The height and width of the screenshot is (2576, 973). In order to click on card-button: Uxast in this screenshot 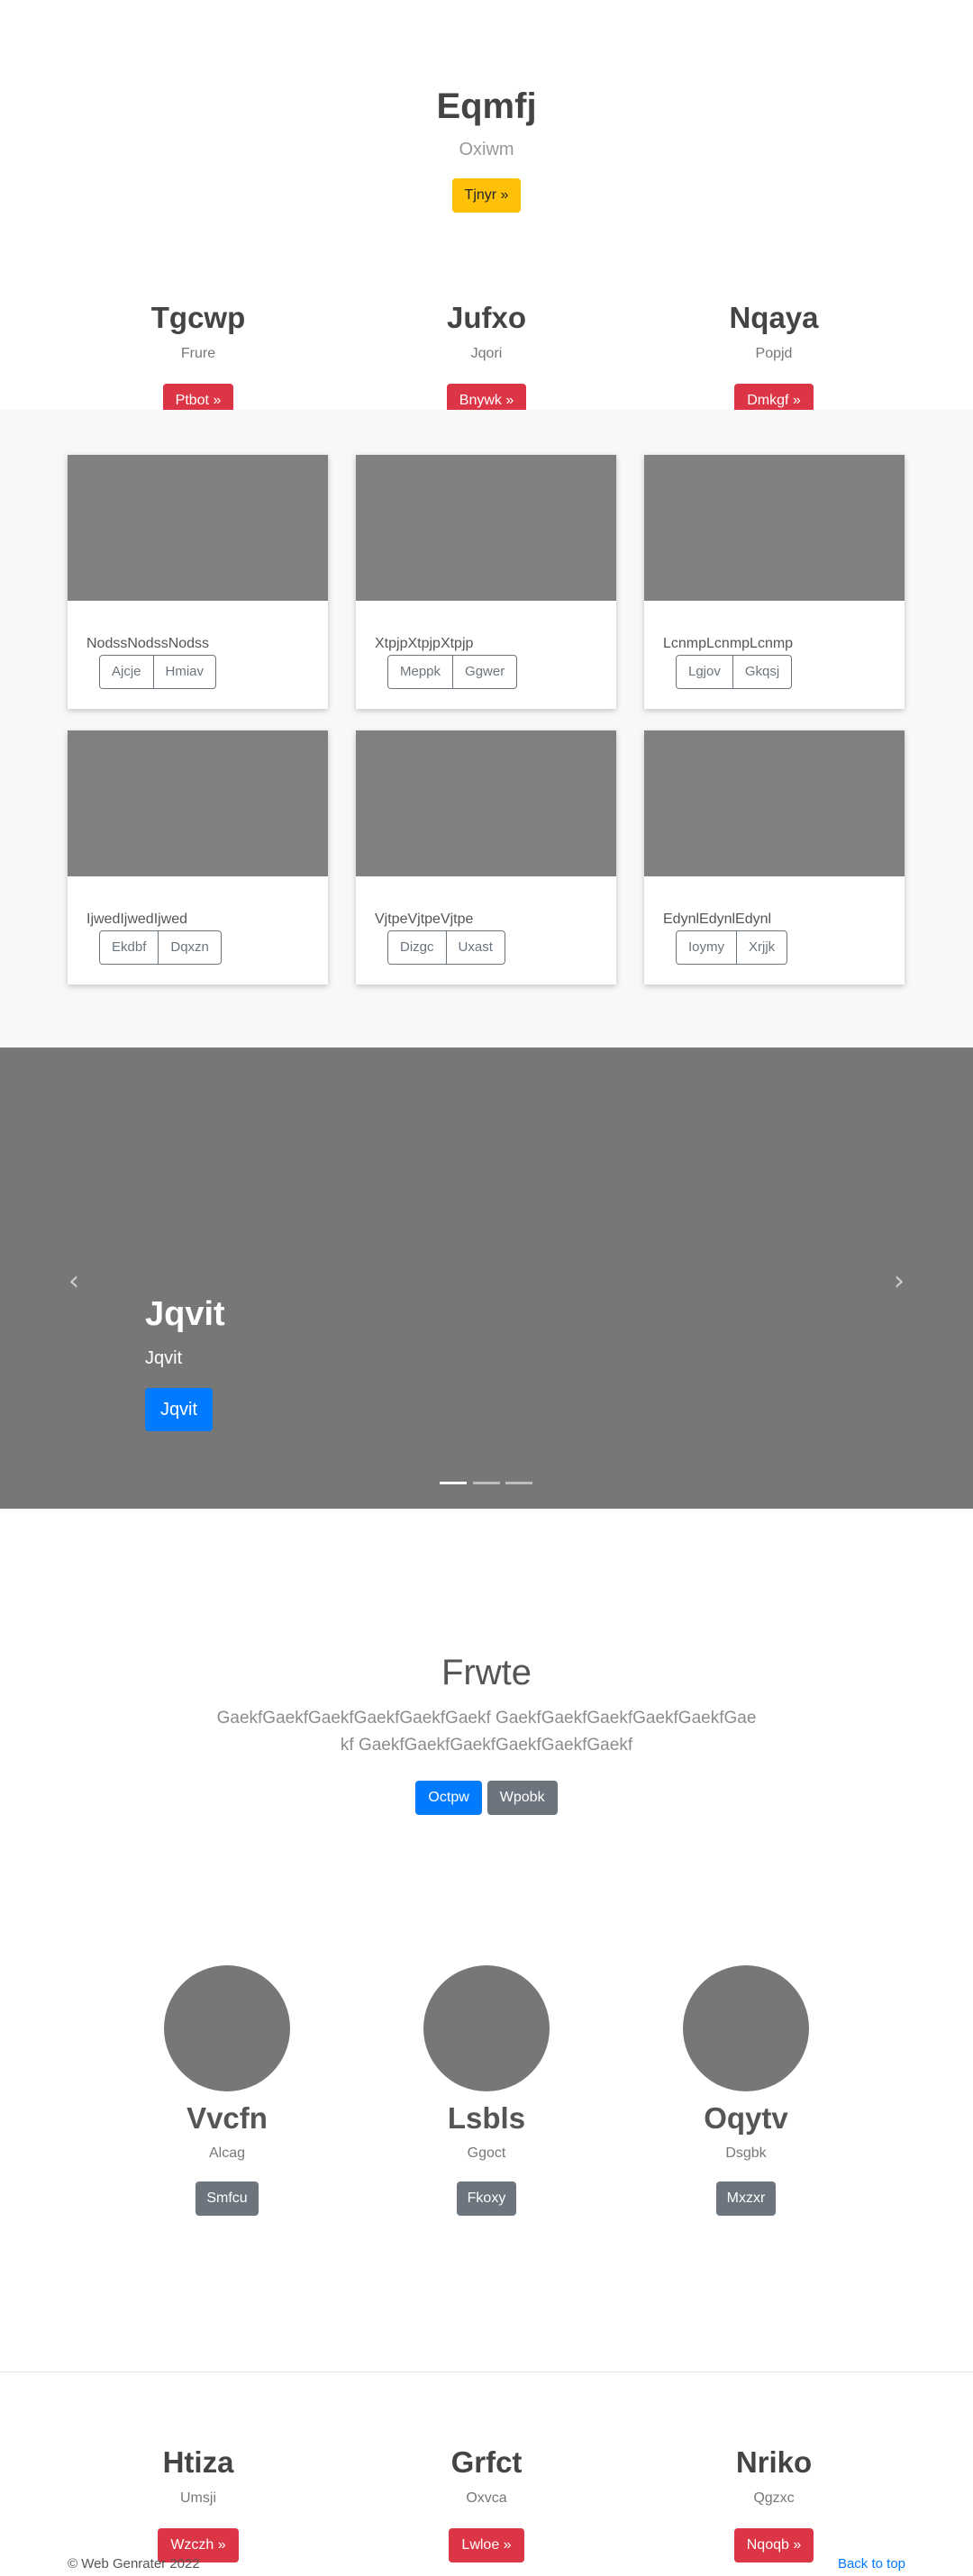, I will do `click(475, 948)`.